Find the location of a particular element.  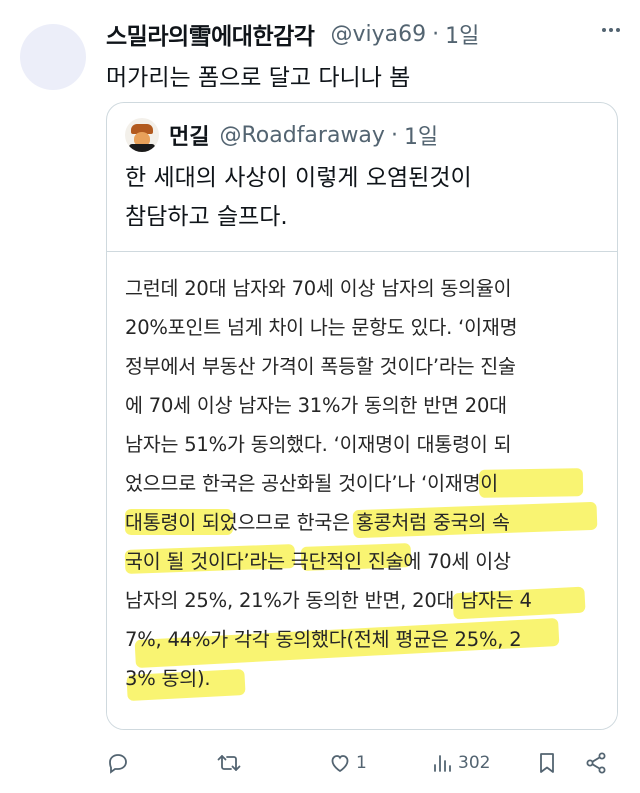

views-button: 302 is located at coordinates (461, 763).